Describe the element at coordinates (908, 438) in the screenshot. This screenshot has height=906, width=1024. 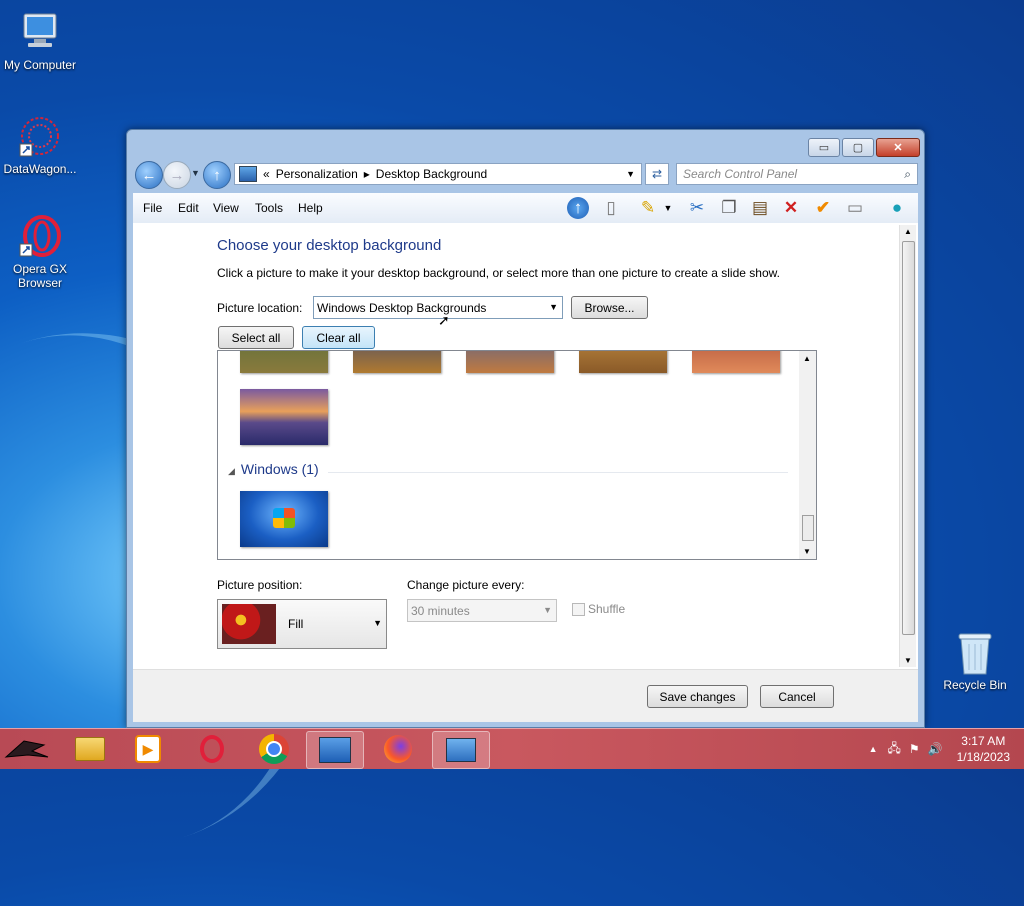
I see `content-scroll-thumb` at that location.